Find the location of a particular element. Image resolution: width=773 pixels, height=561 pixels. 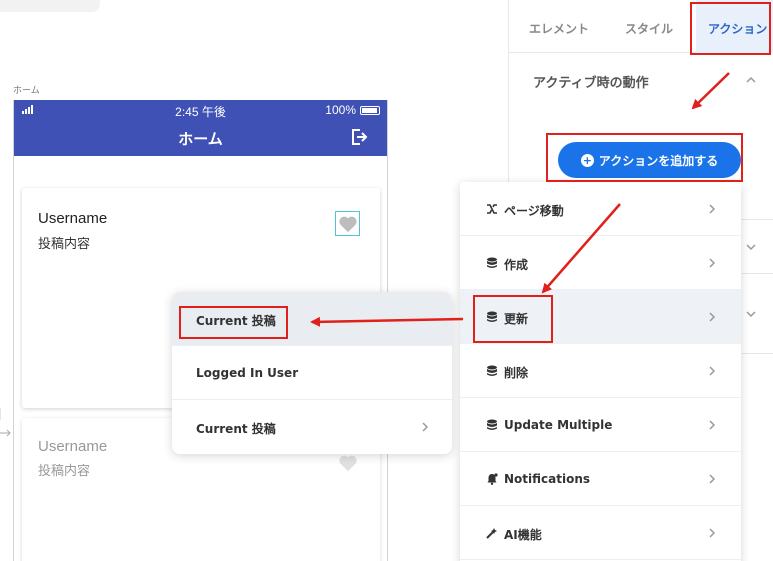

tab-style: スタイル is located at coordinates (649, 28).